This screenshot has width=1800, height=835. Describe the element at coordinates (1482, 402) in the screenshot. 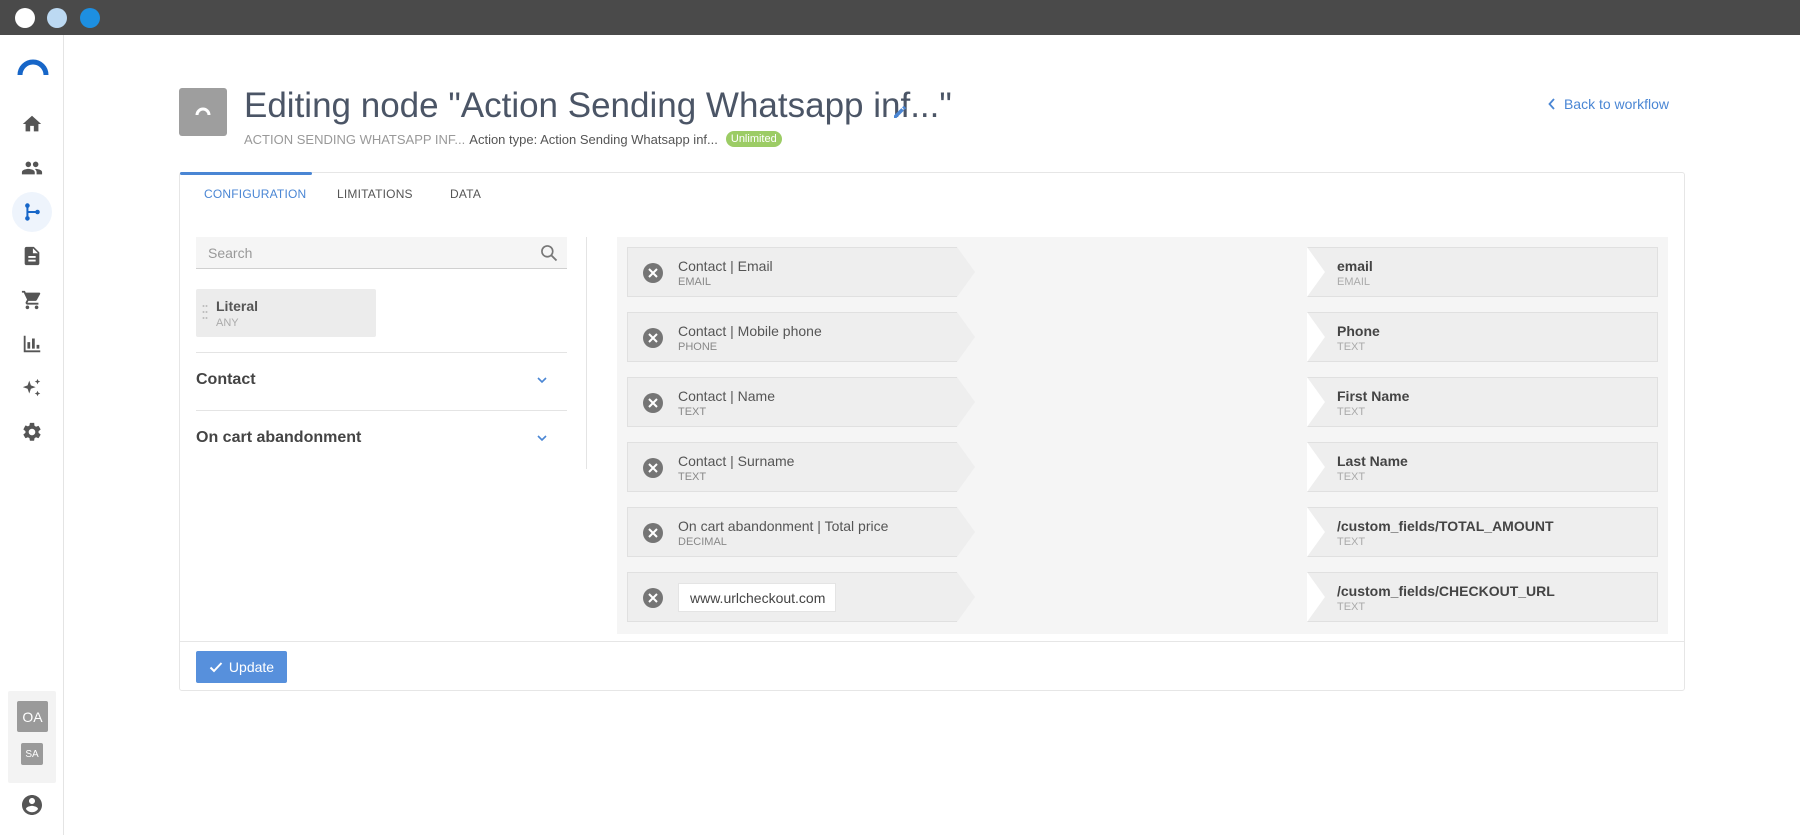

I see `mapping-target: First Name TEXT` at that location.